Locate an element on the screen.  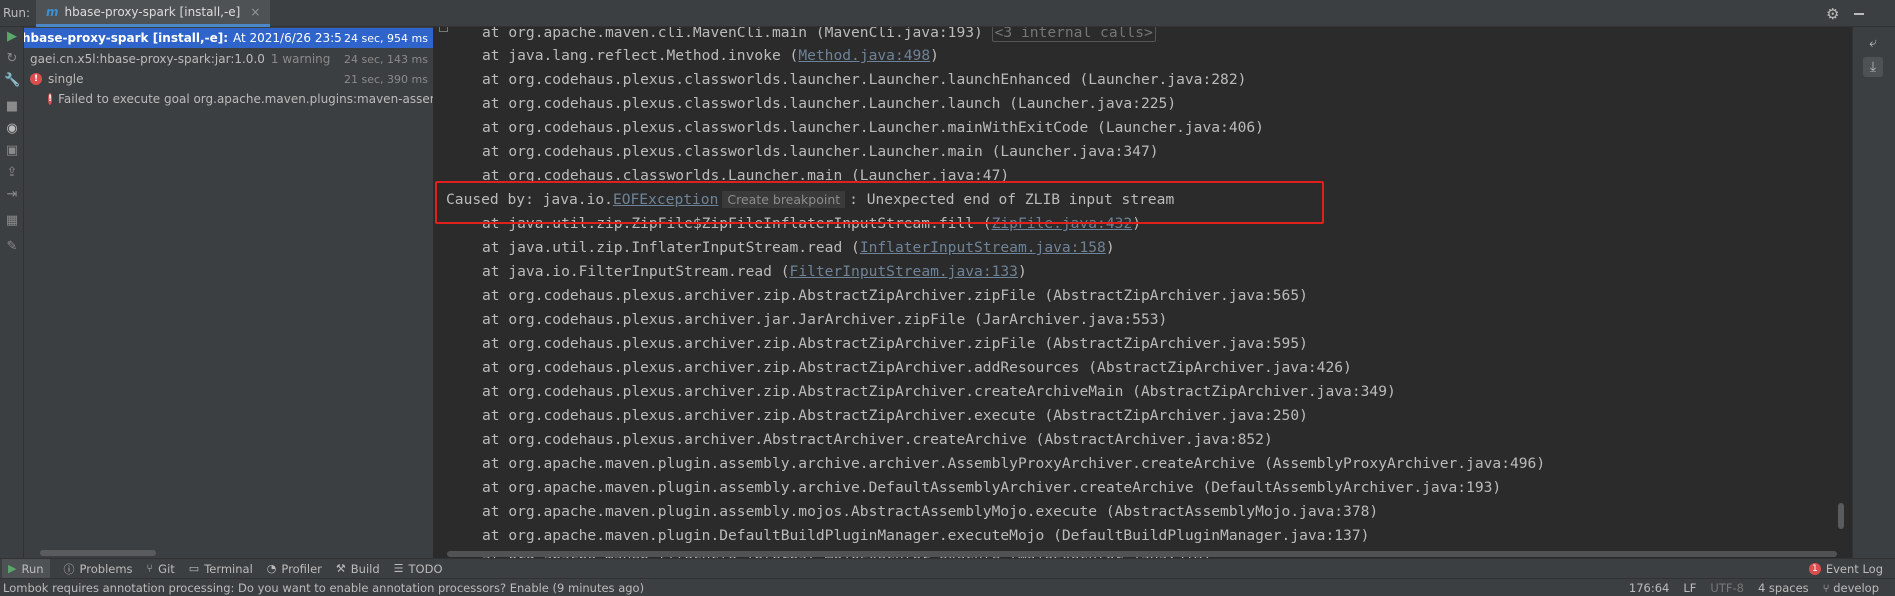
tree-artifact-warning: 1 warning is located at coordinates (300, 59).